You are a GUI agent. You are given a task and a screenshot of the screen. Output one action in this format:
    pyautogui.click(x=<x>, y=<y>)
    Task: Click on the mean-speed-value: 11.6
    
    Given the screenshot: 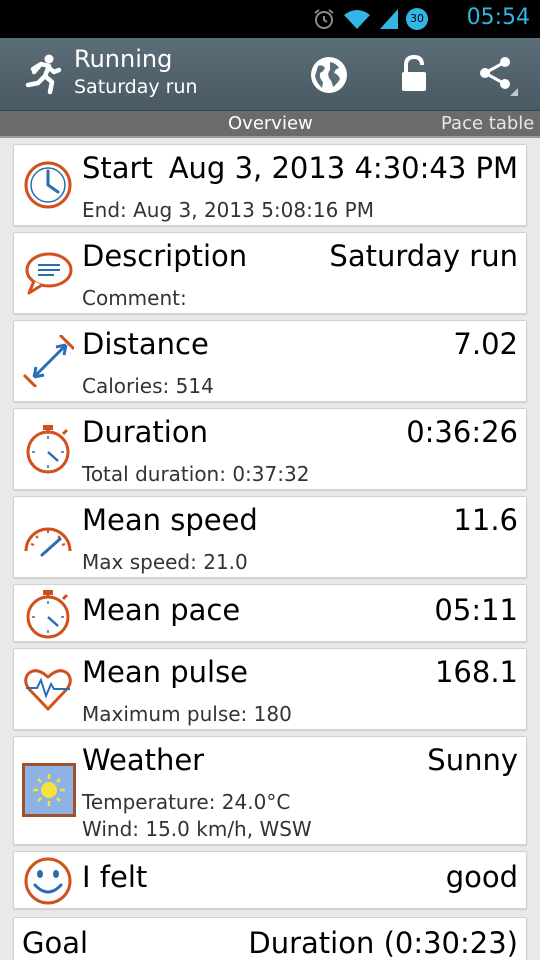 What is the action you would take?
    pyautogui.click(x=485, y=520)
    